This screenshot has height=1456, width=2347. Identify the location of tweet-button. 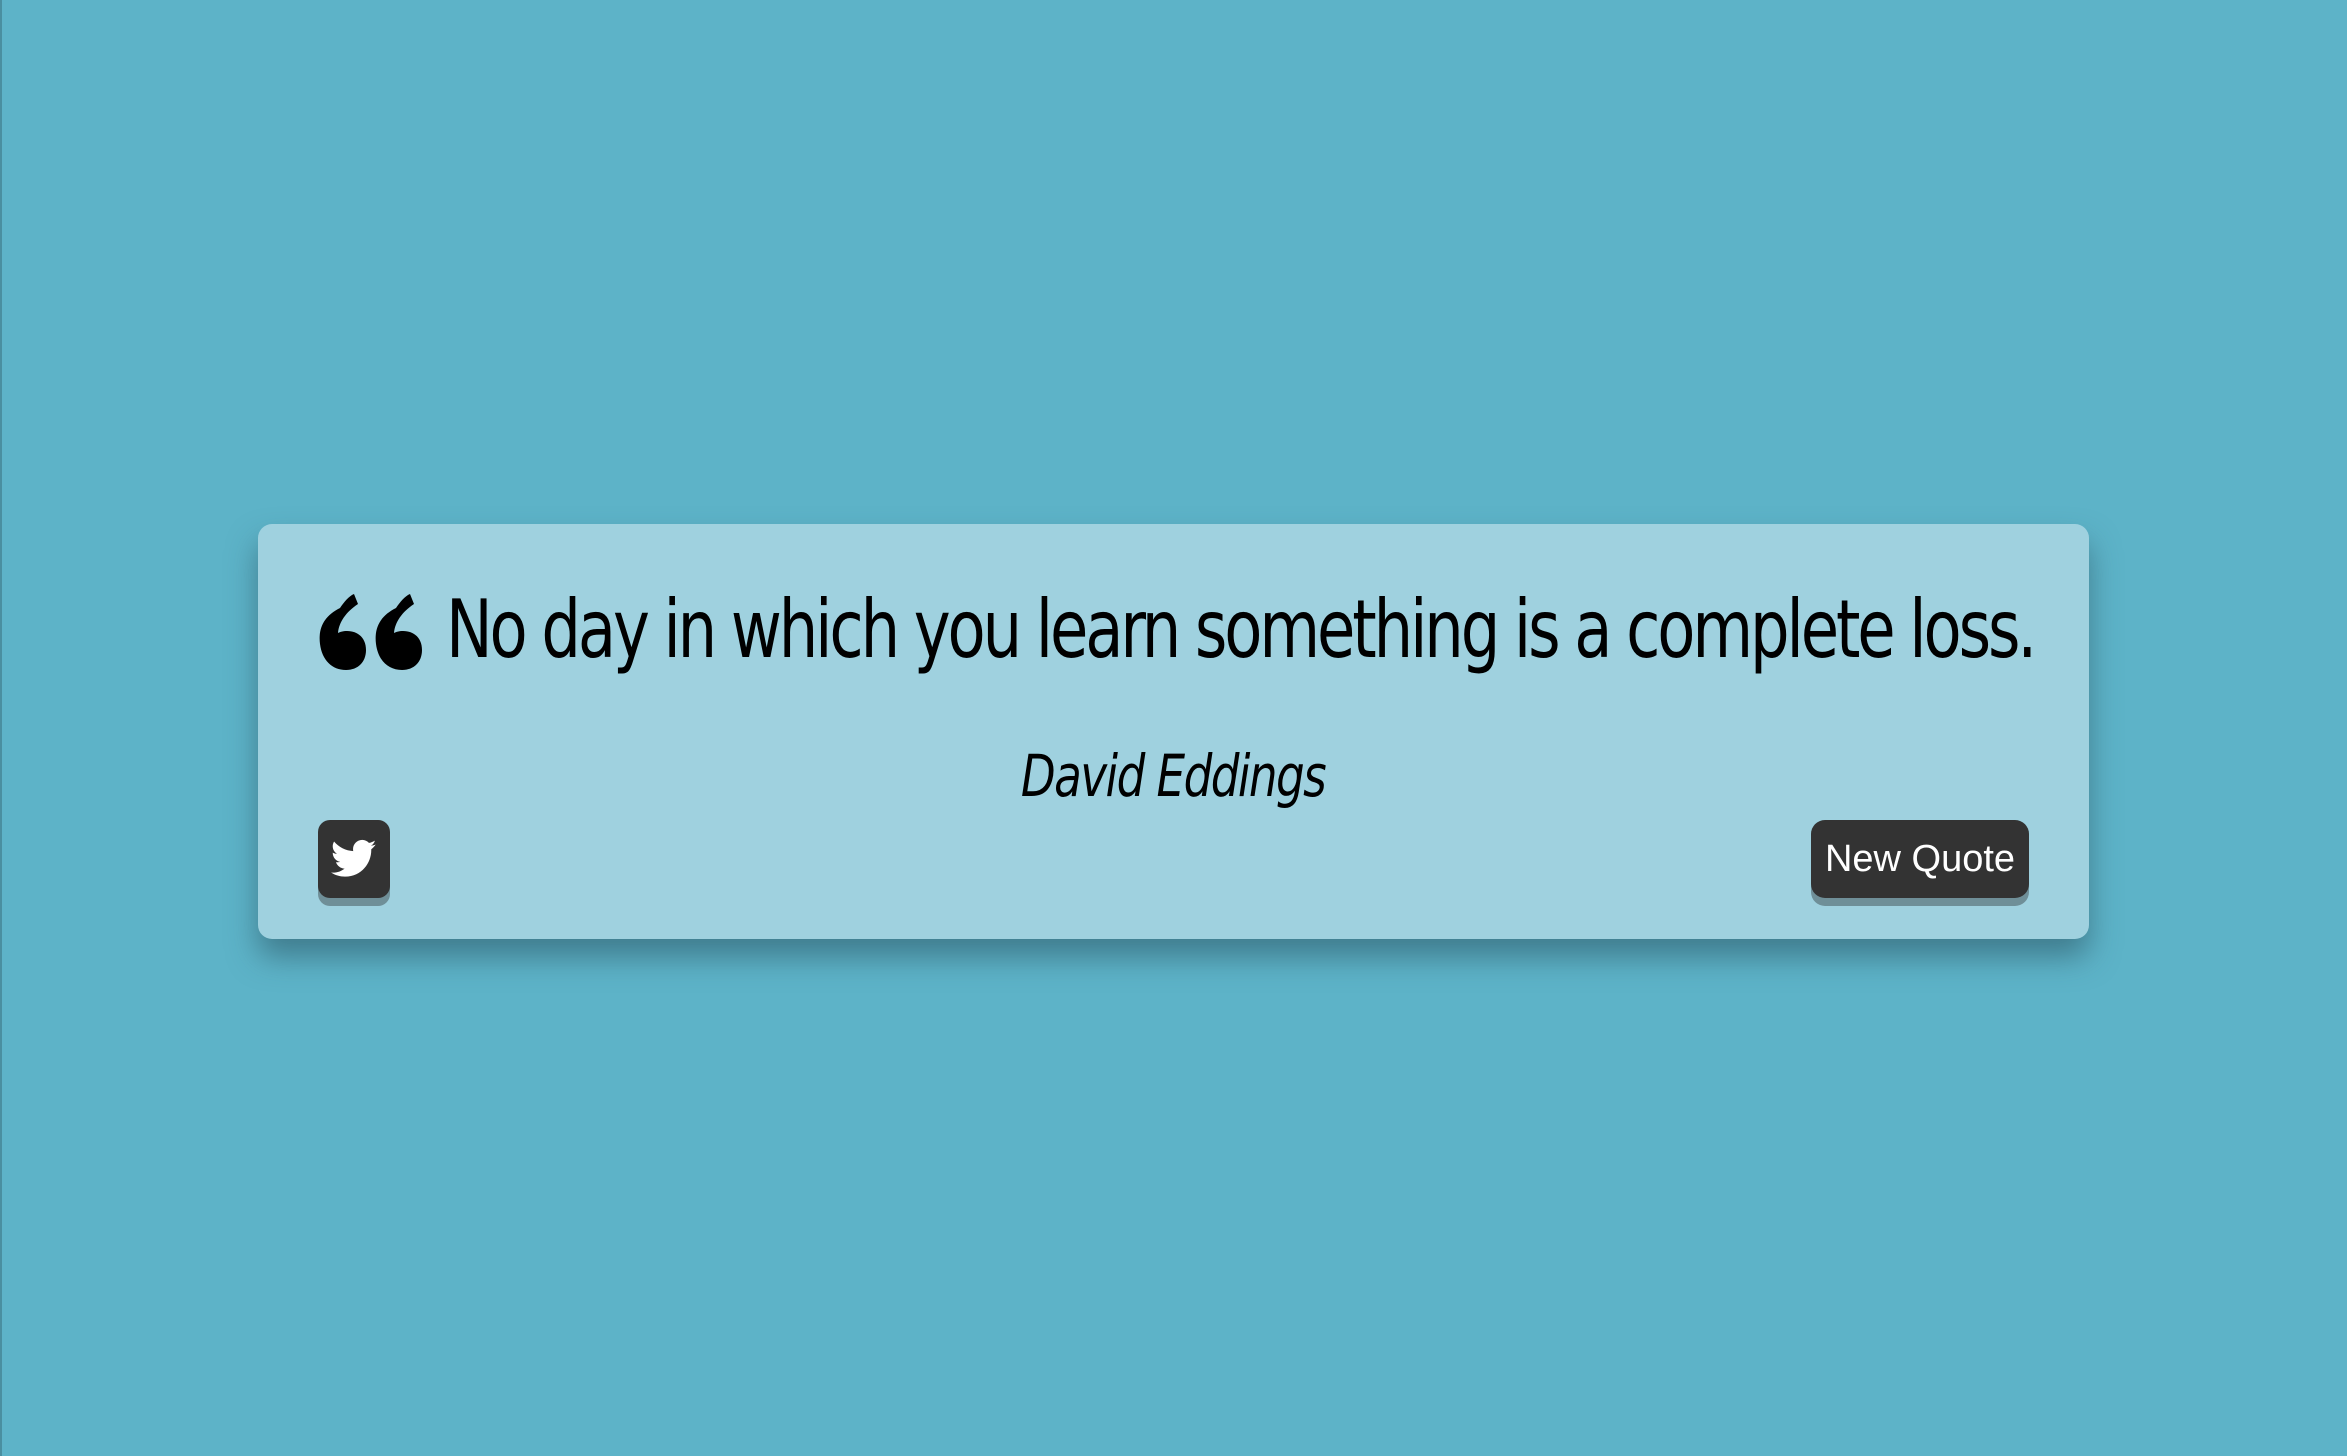
(354, 859).